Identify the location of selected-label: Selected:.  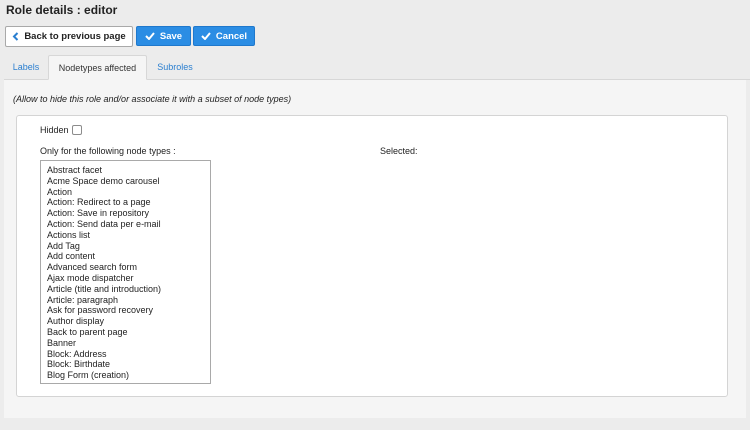
(399, 151).